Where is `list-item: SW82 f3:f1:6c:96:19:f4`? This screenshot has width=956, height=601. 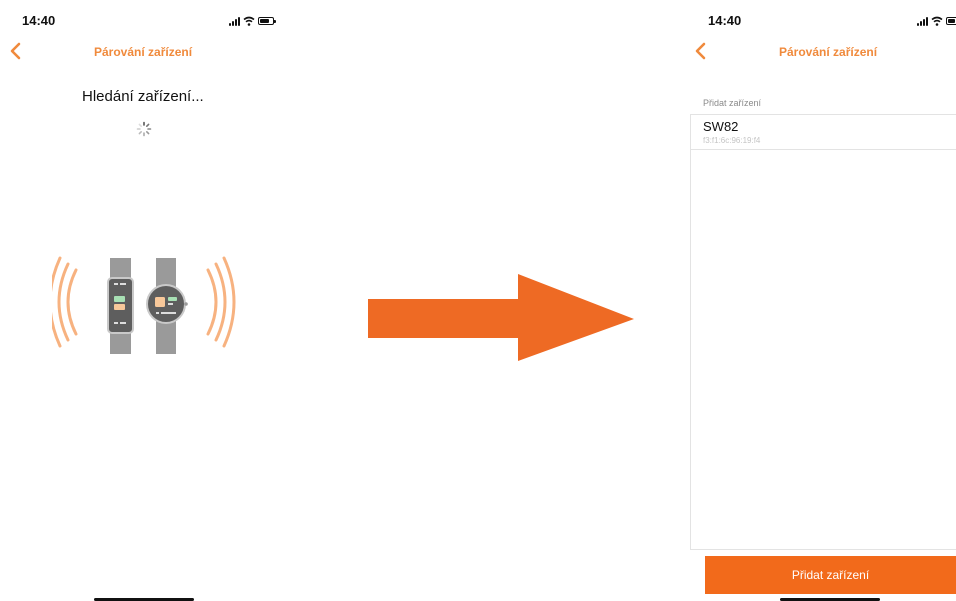 list-item: SW82 f3:f1:6c:96:19:f4 is located at coordinates (823, 132).